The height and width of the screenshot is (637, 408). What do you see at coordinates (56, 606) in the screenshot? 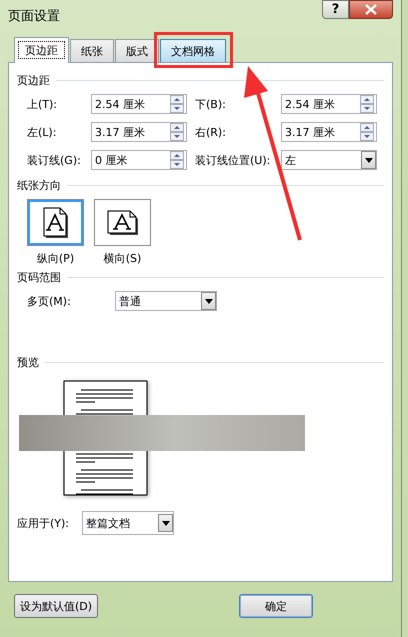
I see `set-default-button: 设为默认值(D)` at bounding box center [56, 606].